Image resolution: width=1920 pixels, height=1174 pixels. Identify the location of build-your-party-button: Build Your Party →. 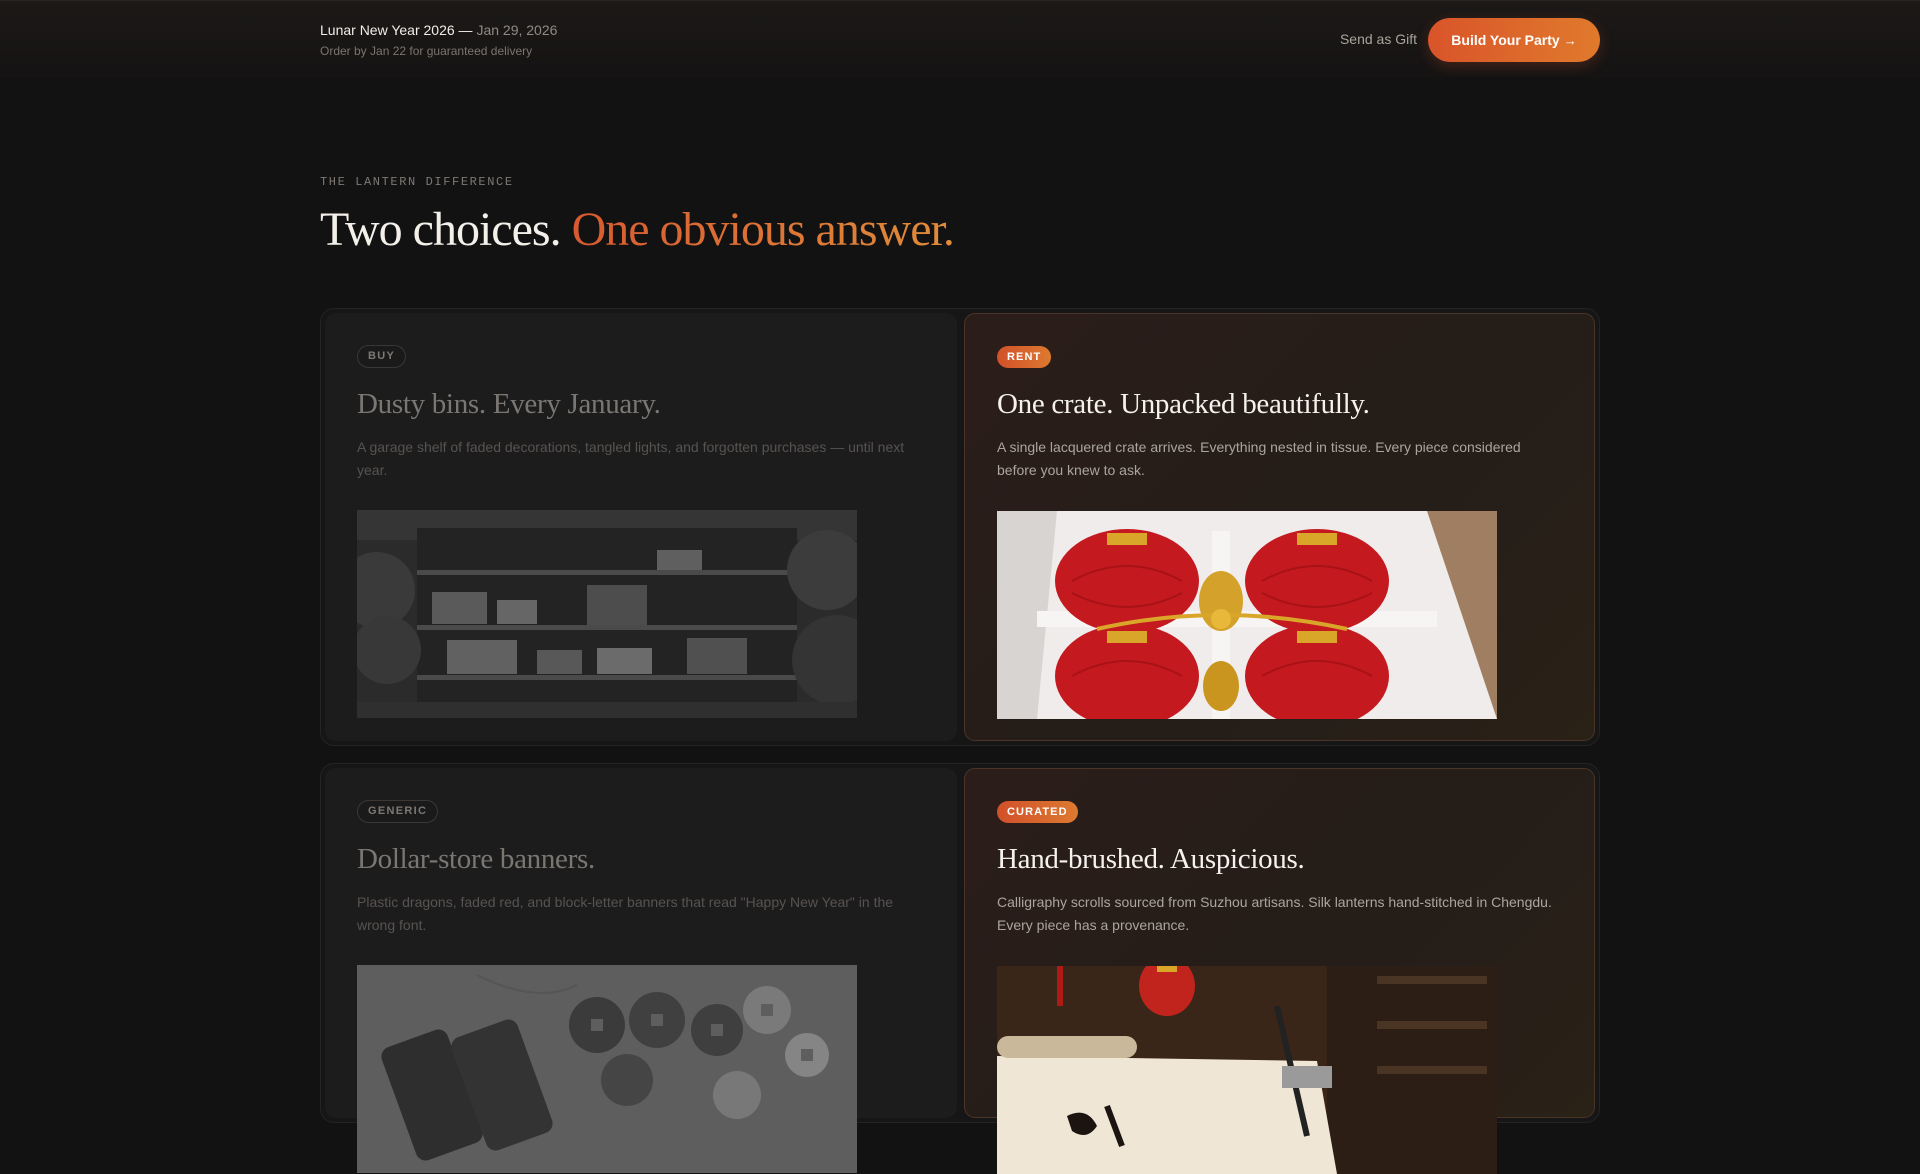
(1514, 40).